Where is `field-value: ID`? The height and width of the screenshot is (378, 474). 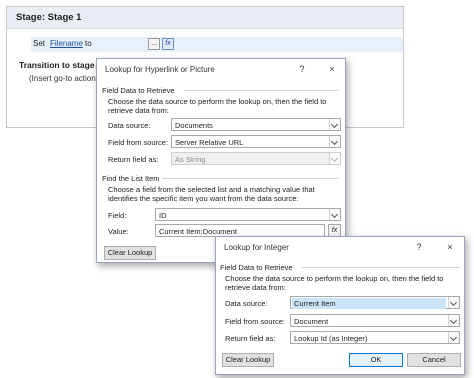
field-value: ID is located at coordinates (163, 215).